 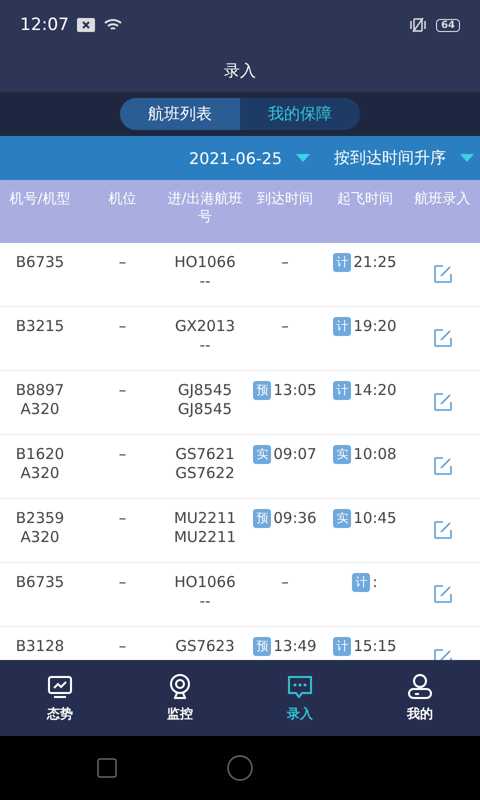 What do you see at coordinates (375, 518) in the screenshot?
I see `departure-time: 10:45` at bounding box center [375, 518].